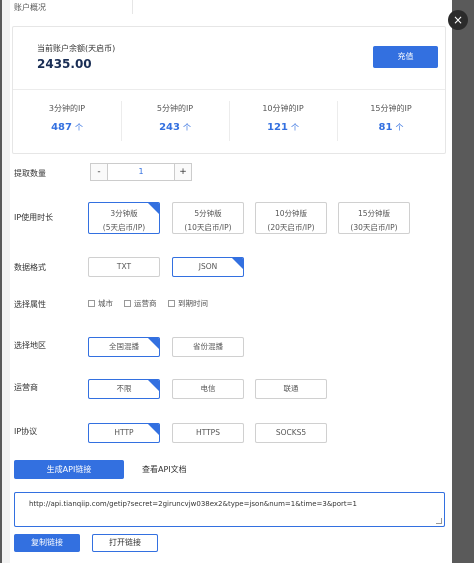  Describe the element at coordinates (69, 469) in the screenshot. I see `generate-api-link-button: 生成API链接` at that location.